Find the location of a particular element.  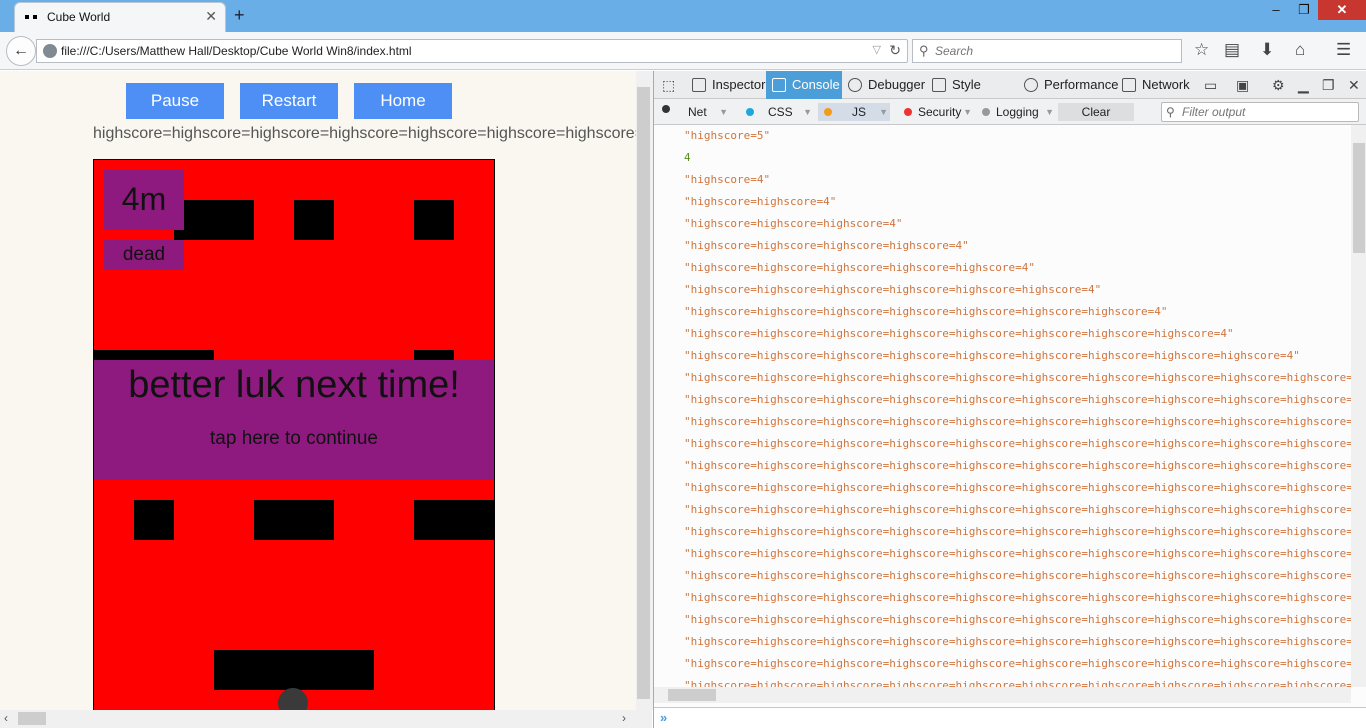

distance-counter: 4m is located at coordinates (144, 200).